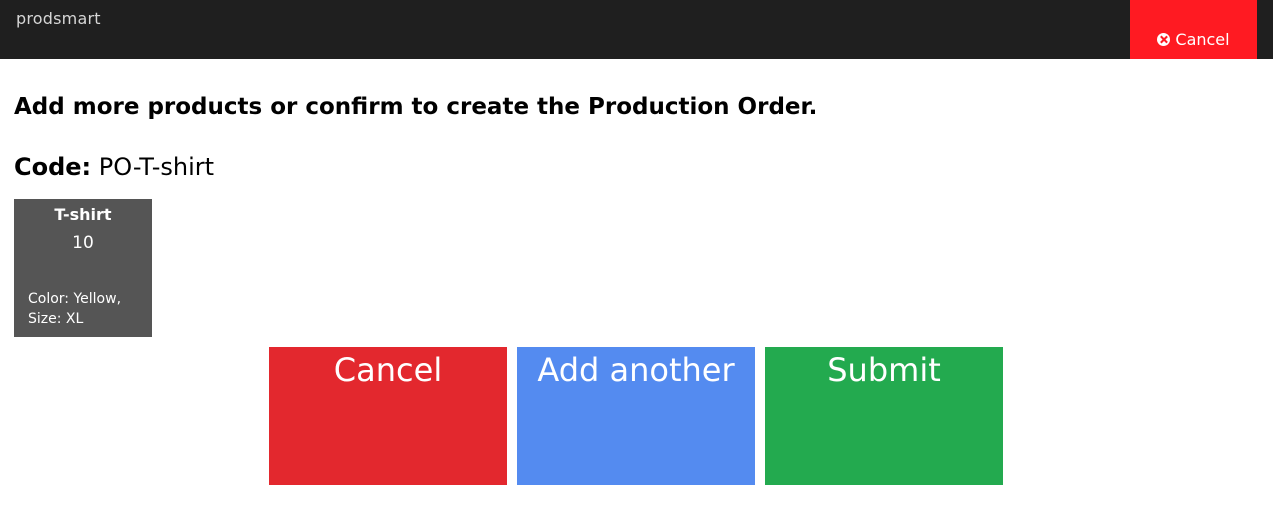  I want to click on top-bar: prodsmart Cancel, so click(636, 29).